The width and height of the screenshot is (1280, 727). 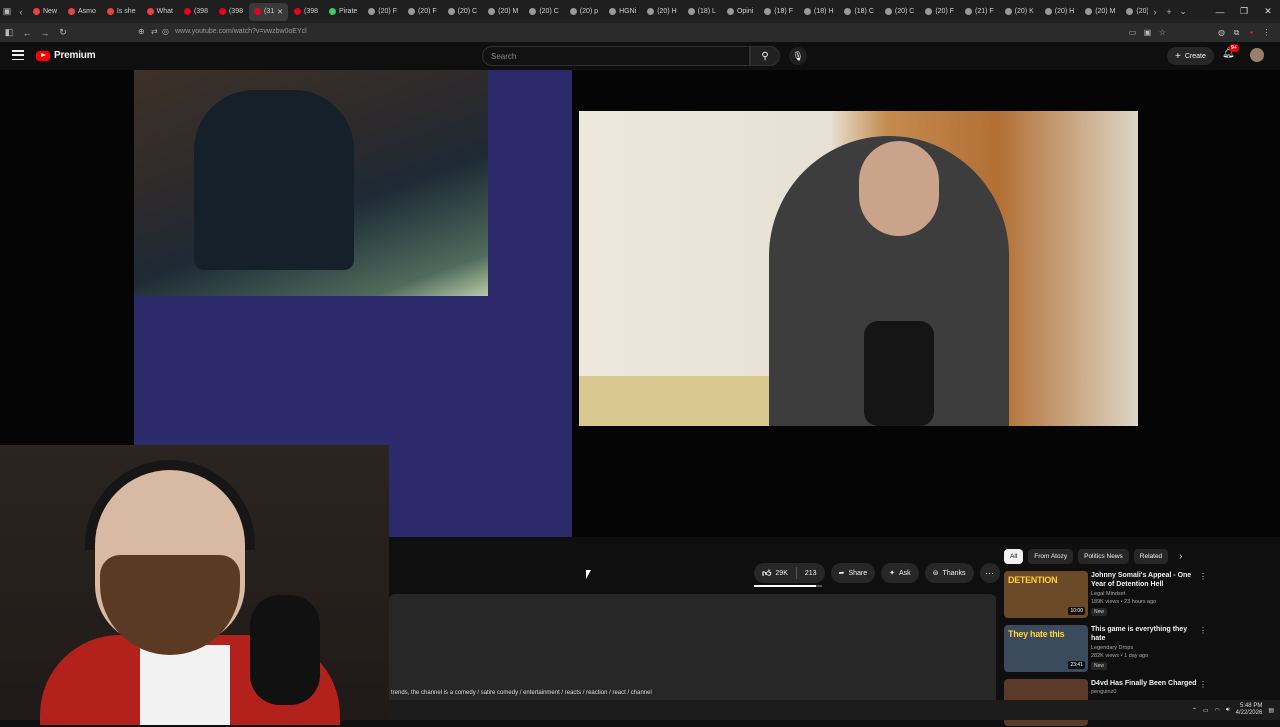 I want to click on search-button: ⚲, so click(x=765, y=56).